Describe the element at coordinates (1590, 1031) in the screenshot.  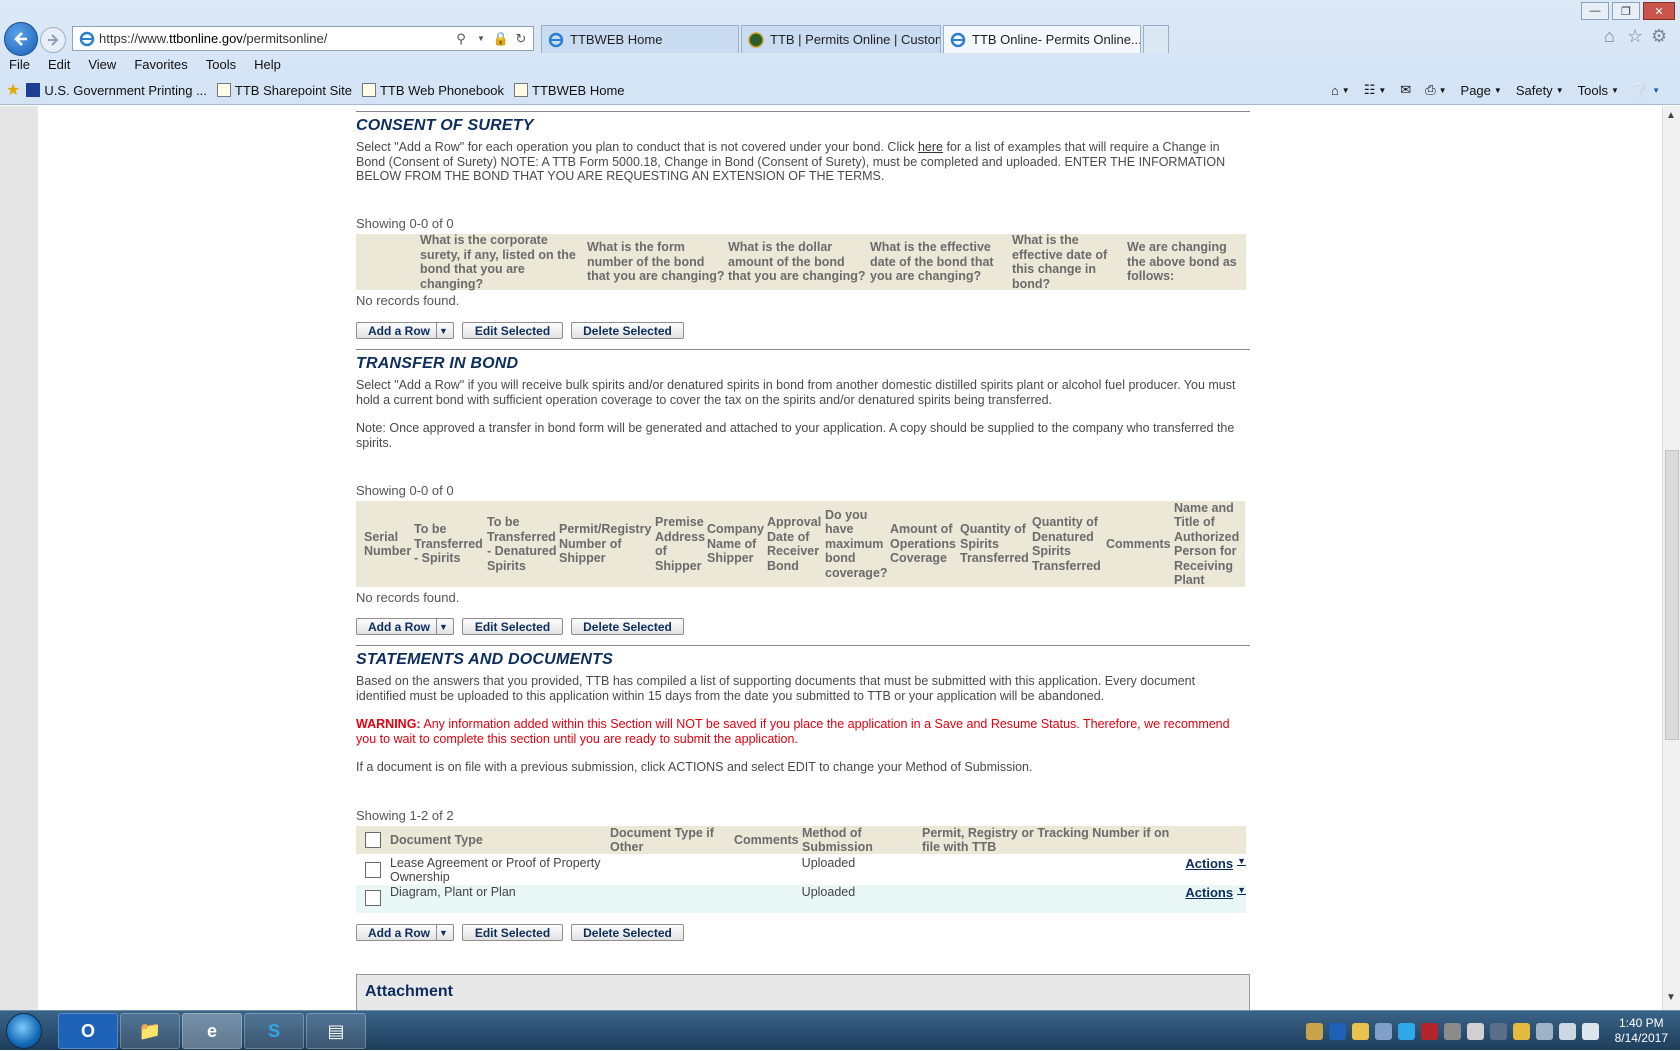
I see `volume-tray-icon` at that location.